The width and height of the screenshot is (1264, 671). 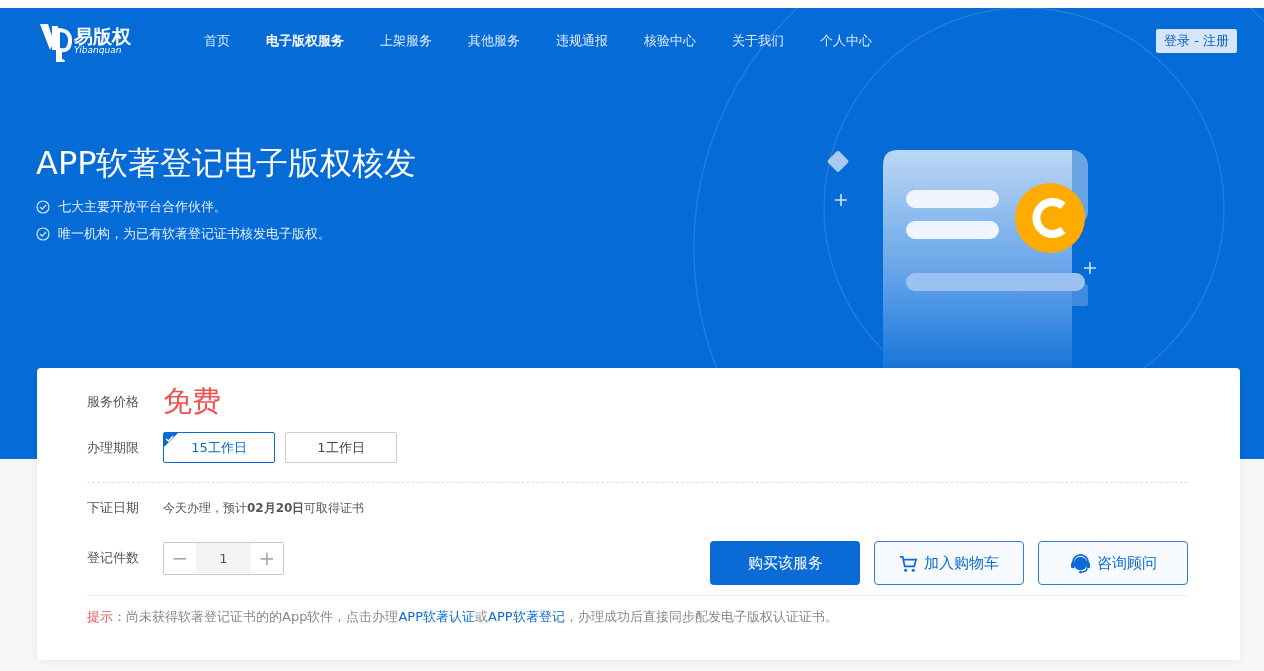 I want to click on nav-link: 个人中心, so click(x=846, y=41).